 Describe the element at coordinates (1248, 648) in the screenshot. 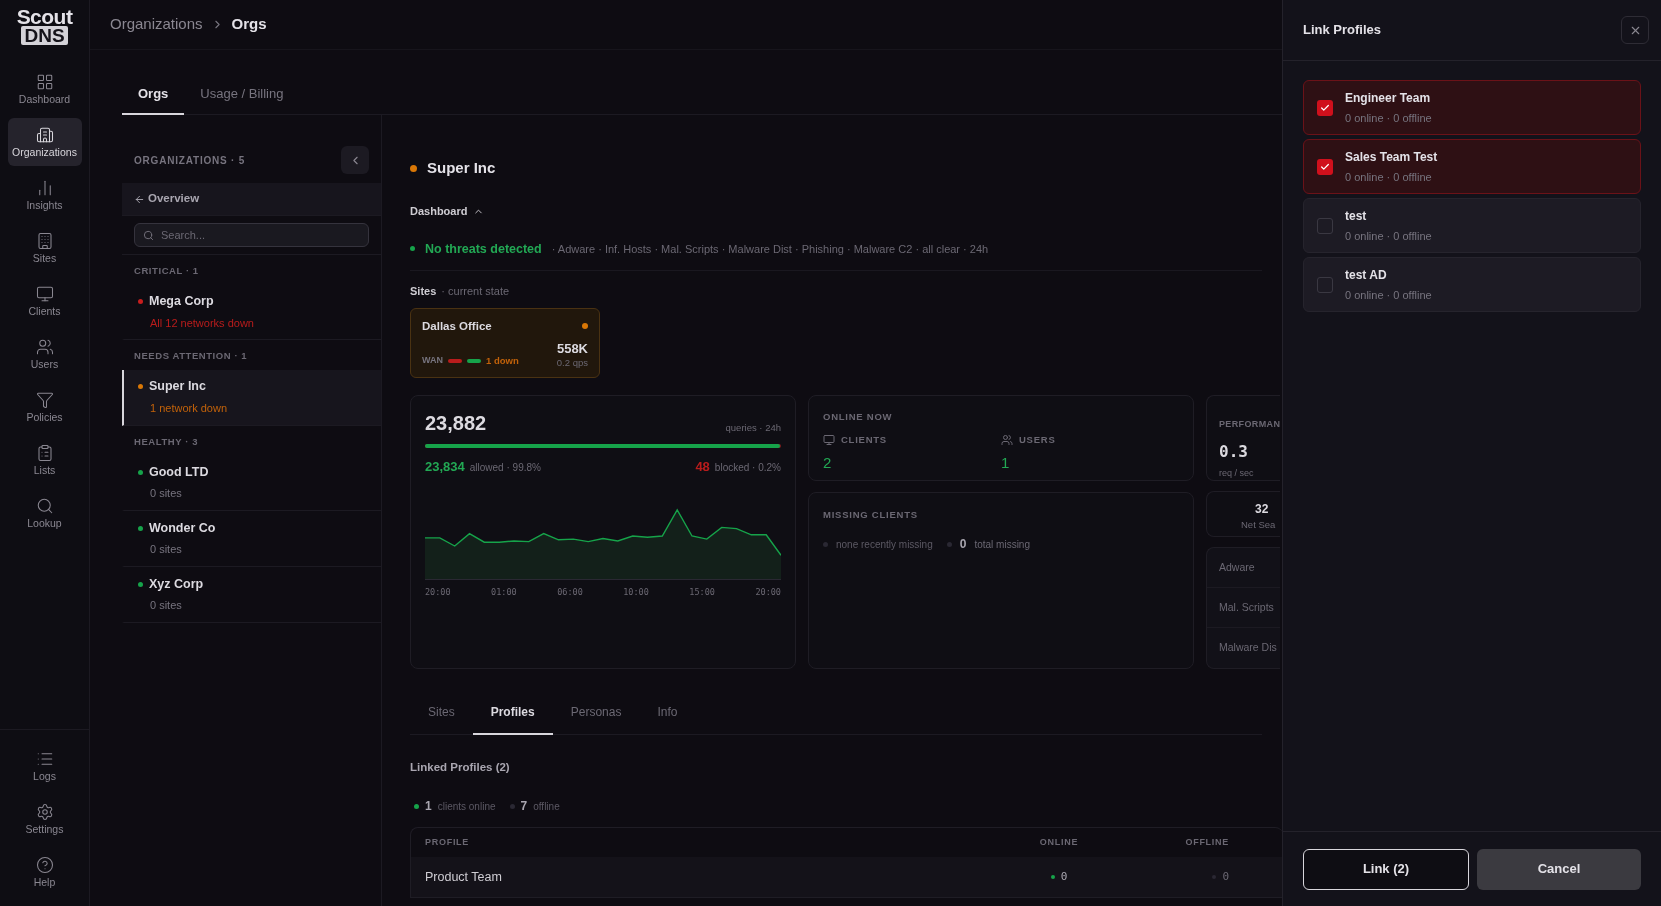

I see `threat-category: Malware Dis` at that location.